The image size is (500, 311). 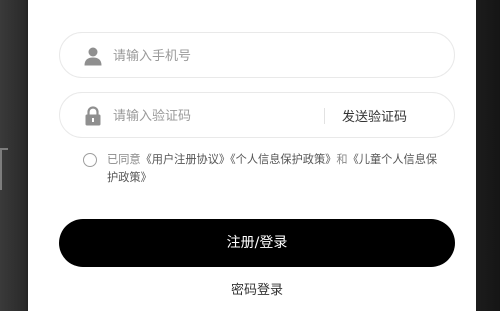 I want to click on agreement-prefix: 已同意, so click(x=124, y=159).